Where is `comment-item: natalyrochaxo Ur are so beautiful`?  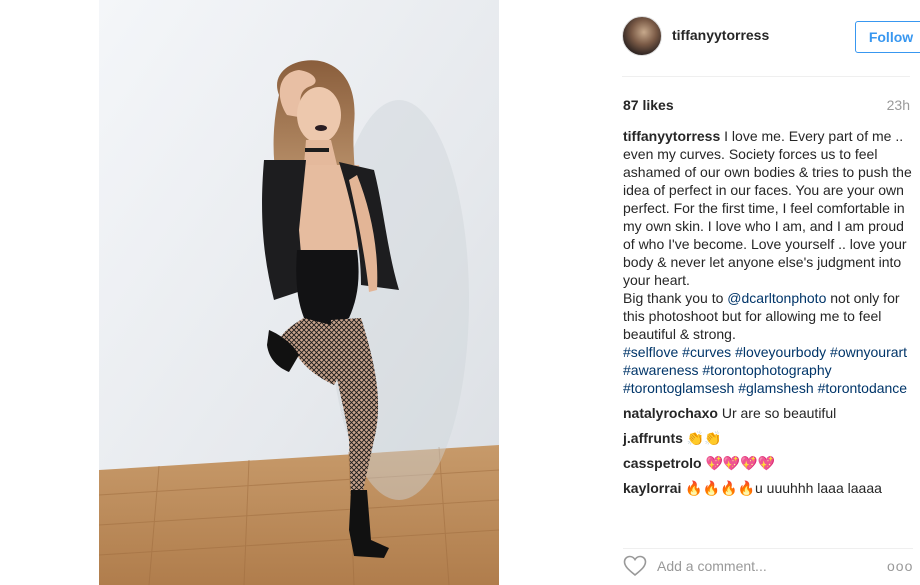
comment-item: natalyrochaxo Ur are so beautiful is located at coordinates (768, 413).